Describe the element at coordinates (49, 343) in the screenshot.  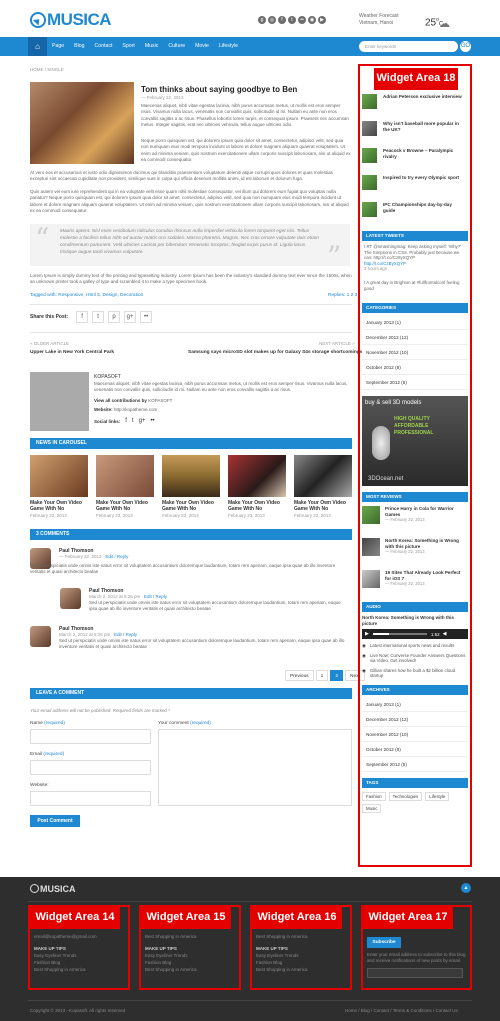
I see `older-article-label: « OLDER ARTICLE` at that location.